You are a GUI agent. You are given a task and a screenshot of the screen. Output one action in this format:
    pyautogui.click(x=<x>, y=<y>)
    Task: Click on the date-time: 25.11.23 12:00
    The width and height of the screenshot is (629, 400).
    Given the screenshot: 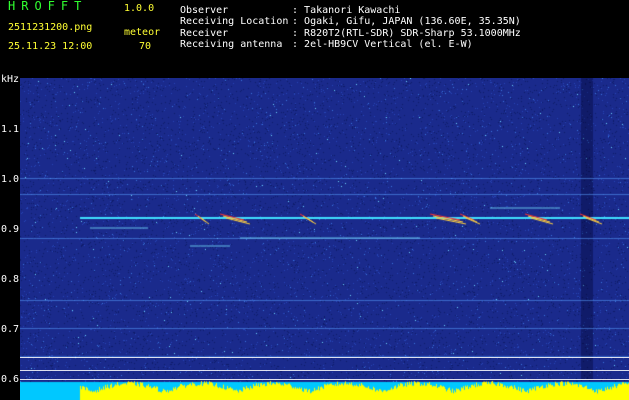 What is the action you would take?
    pyautogui.click(x=50, y=46)
    